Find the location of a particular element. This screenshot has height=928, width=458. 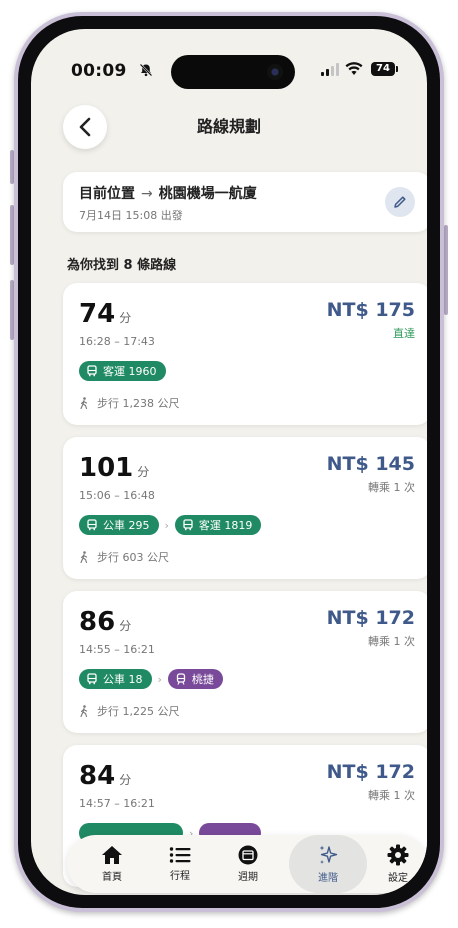

duration: 84 分 is located at coordinates (105, 776).